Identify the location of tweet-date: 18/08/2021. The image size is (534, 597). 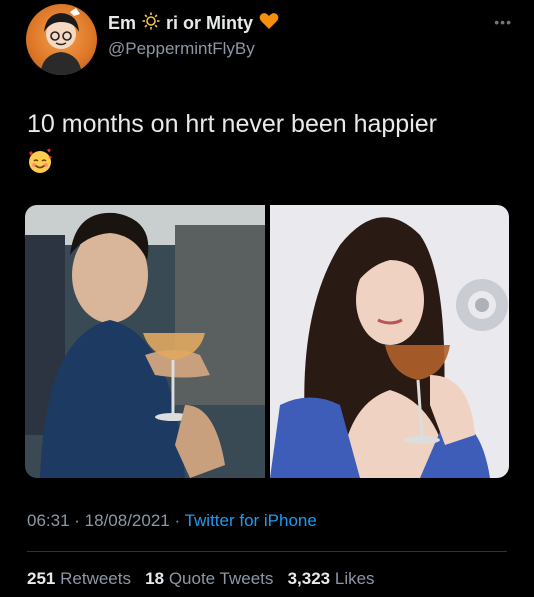
(127, 520).